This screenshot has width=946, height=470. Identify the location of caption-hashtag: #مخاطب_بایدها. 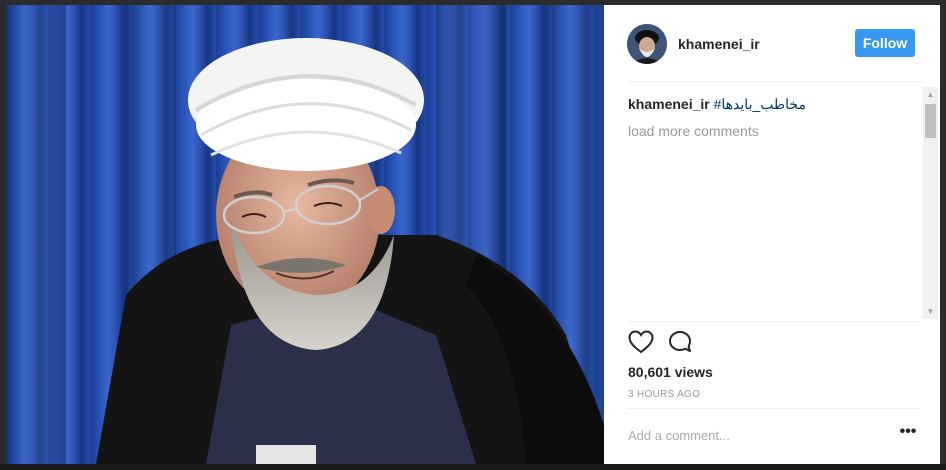
(760, 104).